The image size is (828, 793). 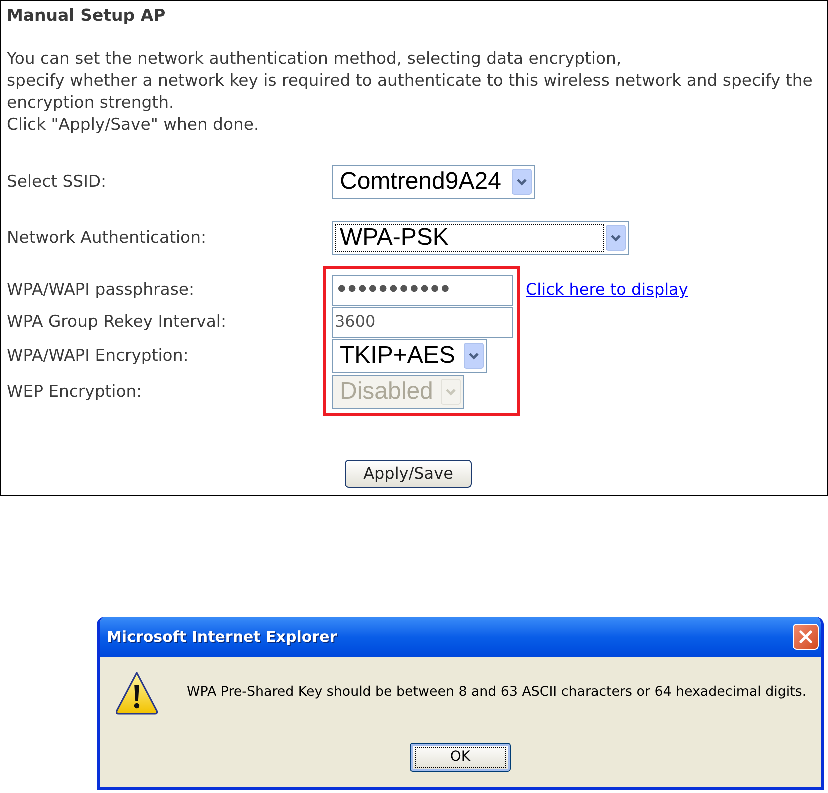 What do you see at coordinates (138, 693) in the screenshot?
I see `warning-icon` at bounding box center [138, 693].